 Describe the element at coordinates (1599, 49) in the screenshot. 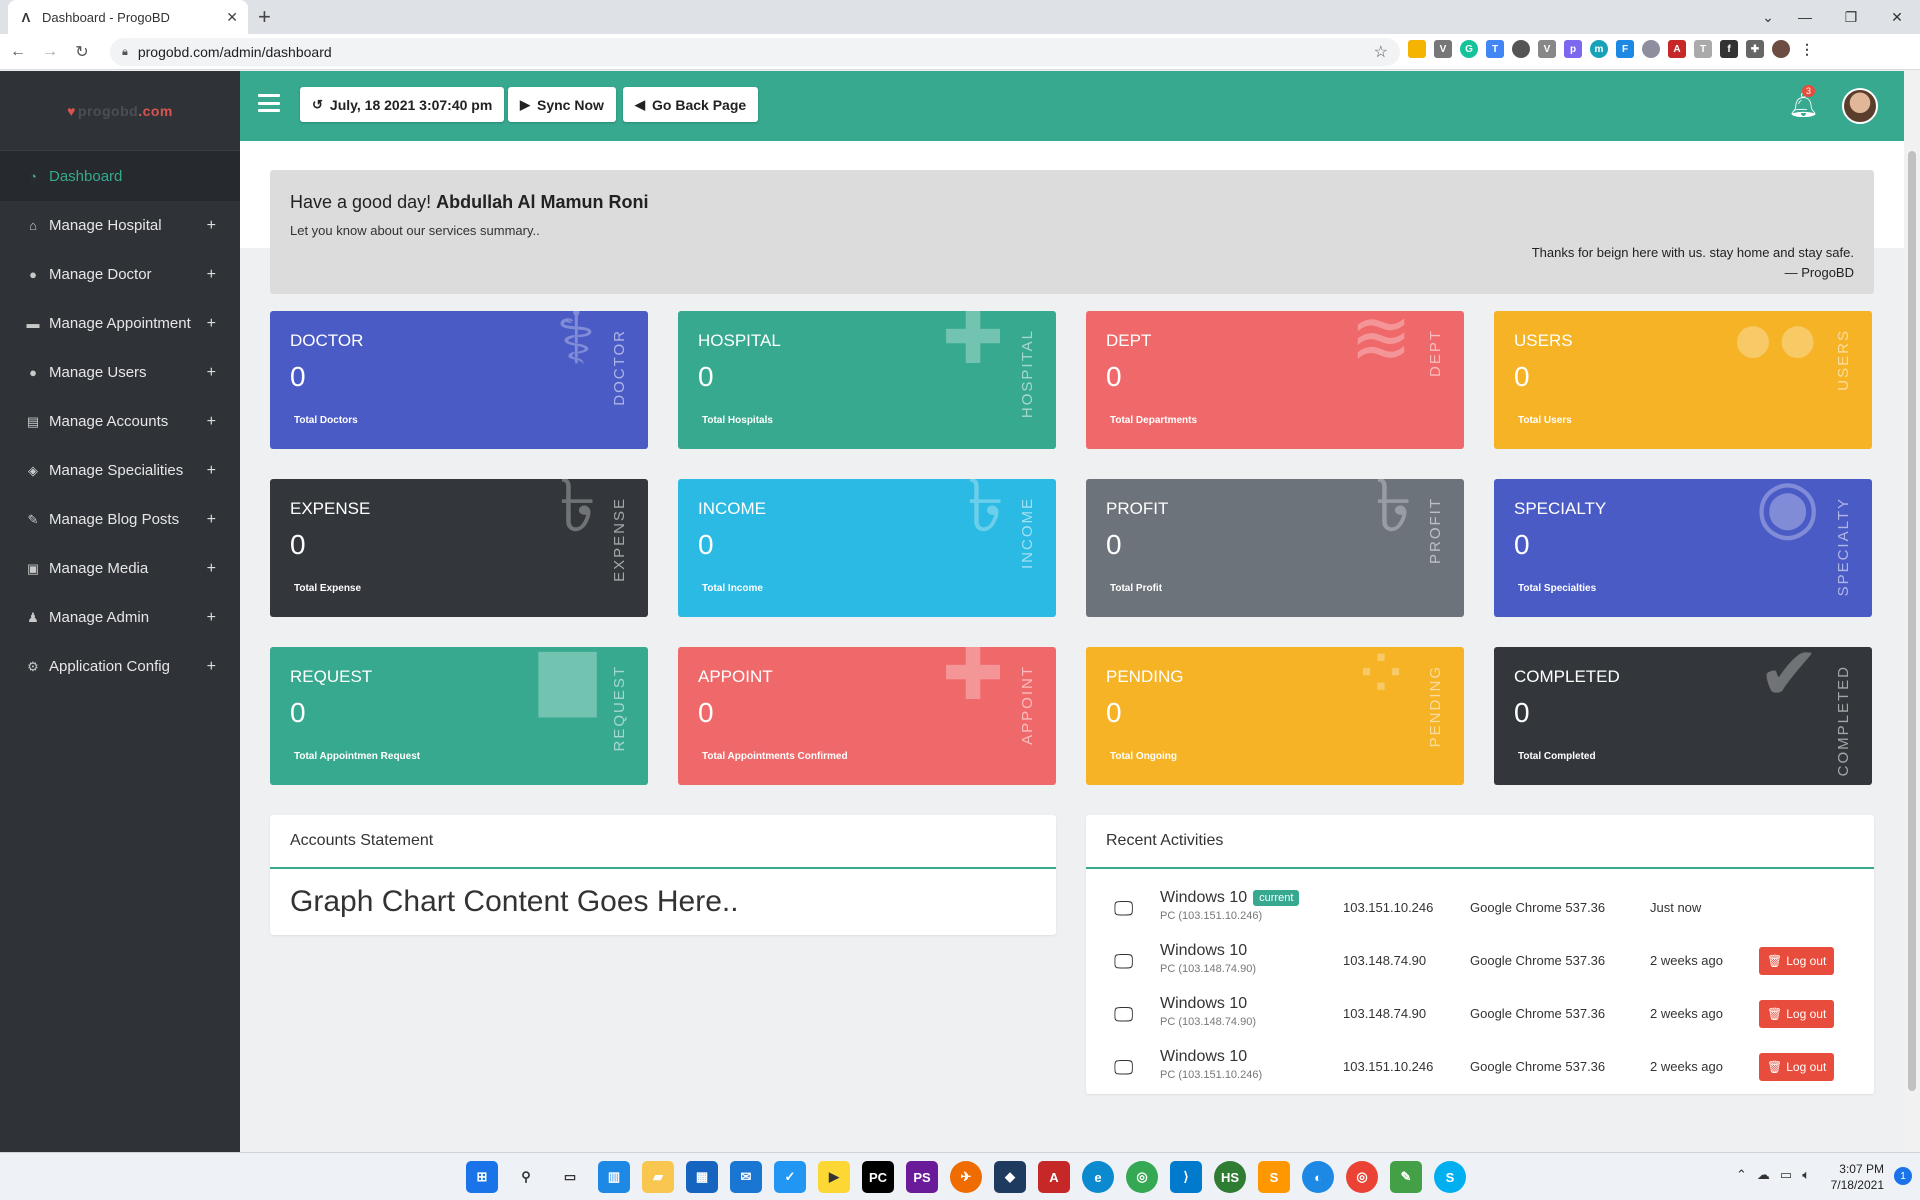

I see `extension-icon: m` at that location.